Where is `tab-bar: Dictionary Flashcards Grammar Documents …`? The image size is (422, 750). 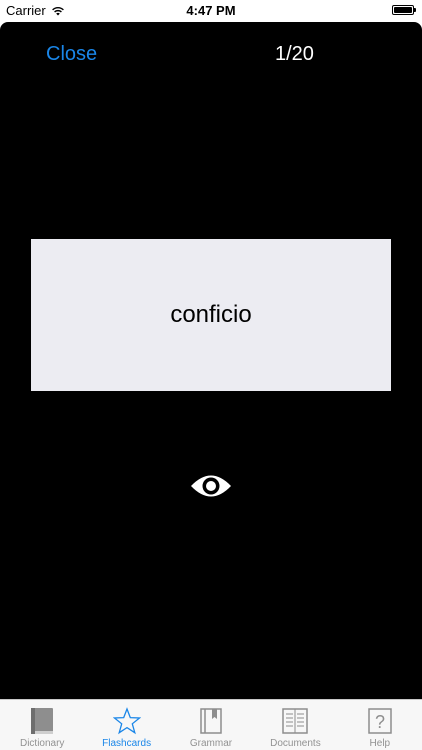 tab-bar: Dictionary Flashcards Grammar Documents … is located at coordinates (211, 724).